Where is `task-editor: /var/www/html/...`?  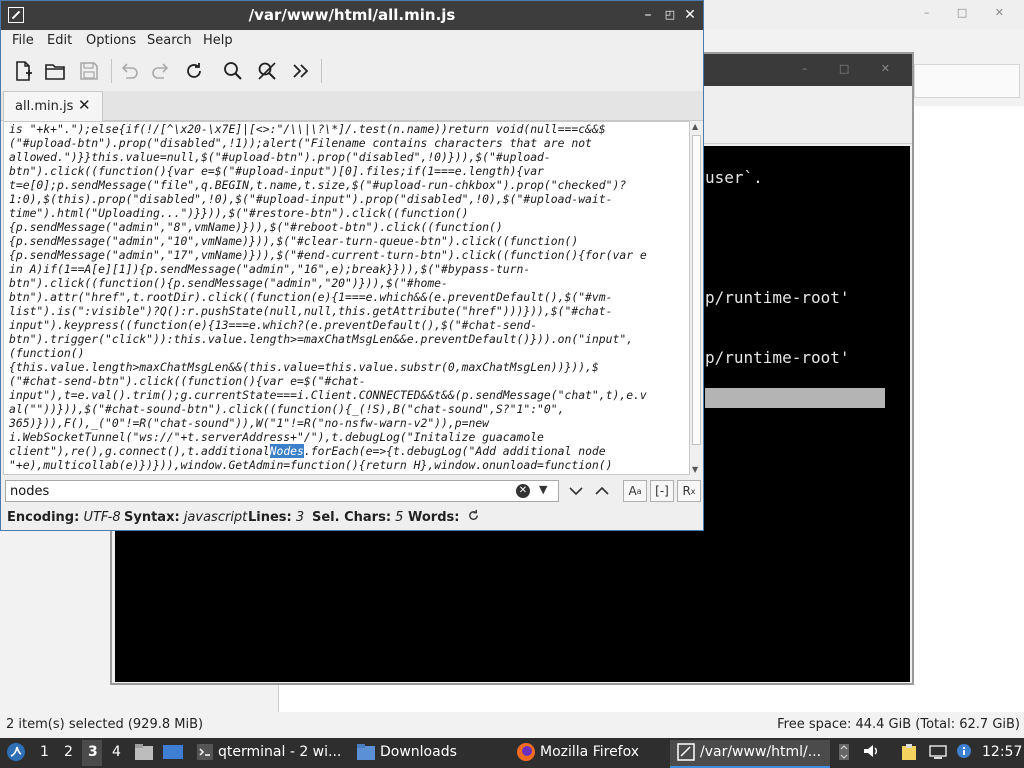 task-editor: /var/www/html/... is located at coordinates (760, 752).